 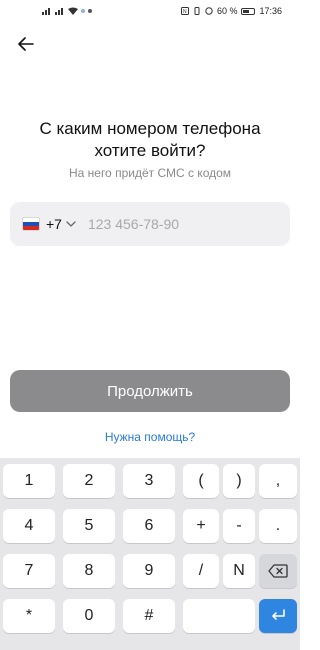 I want to click on backspace-key, so click(x=278, y=571).